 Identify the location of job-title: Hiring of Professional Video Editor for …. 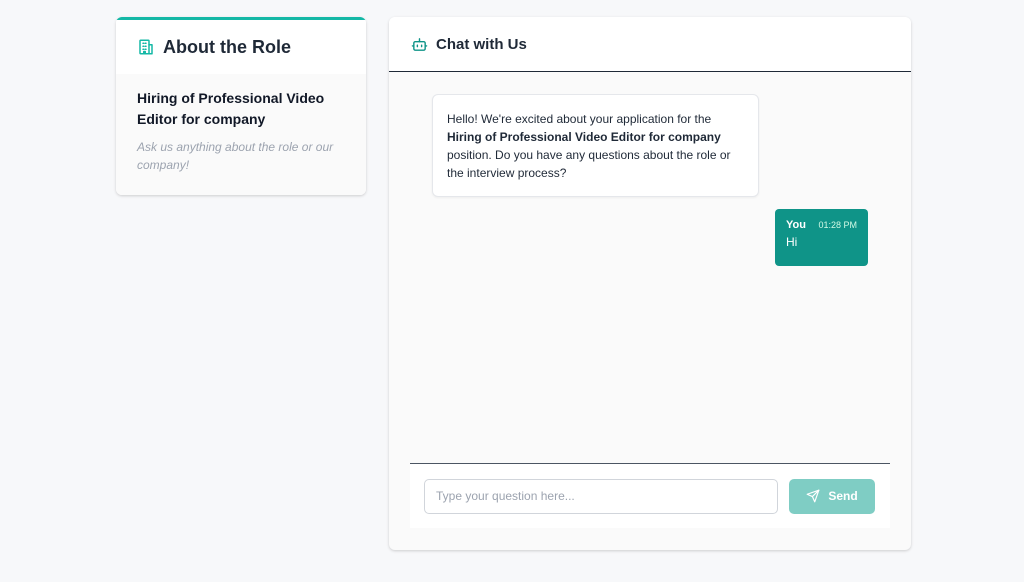
(231, 108).